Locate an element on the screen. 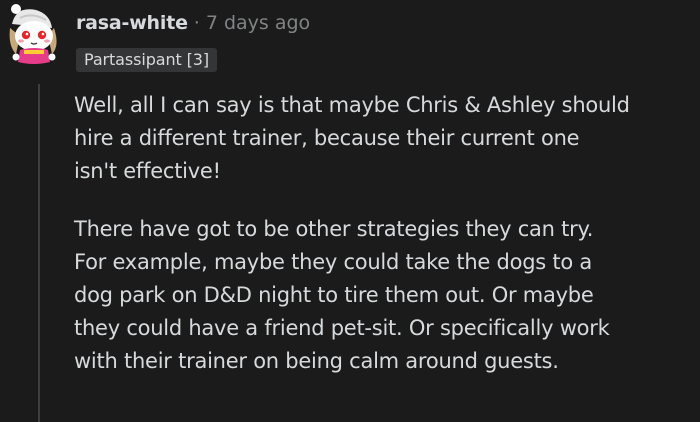 Image resolution: width=700 pixels, height=422 pixels. thread-collapse-line is located at coordinates (39, 253).